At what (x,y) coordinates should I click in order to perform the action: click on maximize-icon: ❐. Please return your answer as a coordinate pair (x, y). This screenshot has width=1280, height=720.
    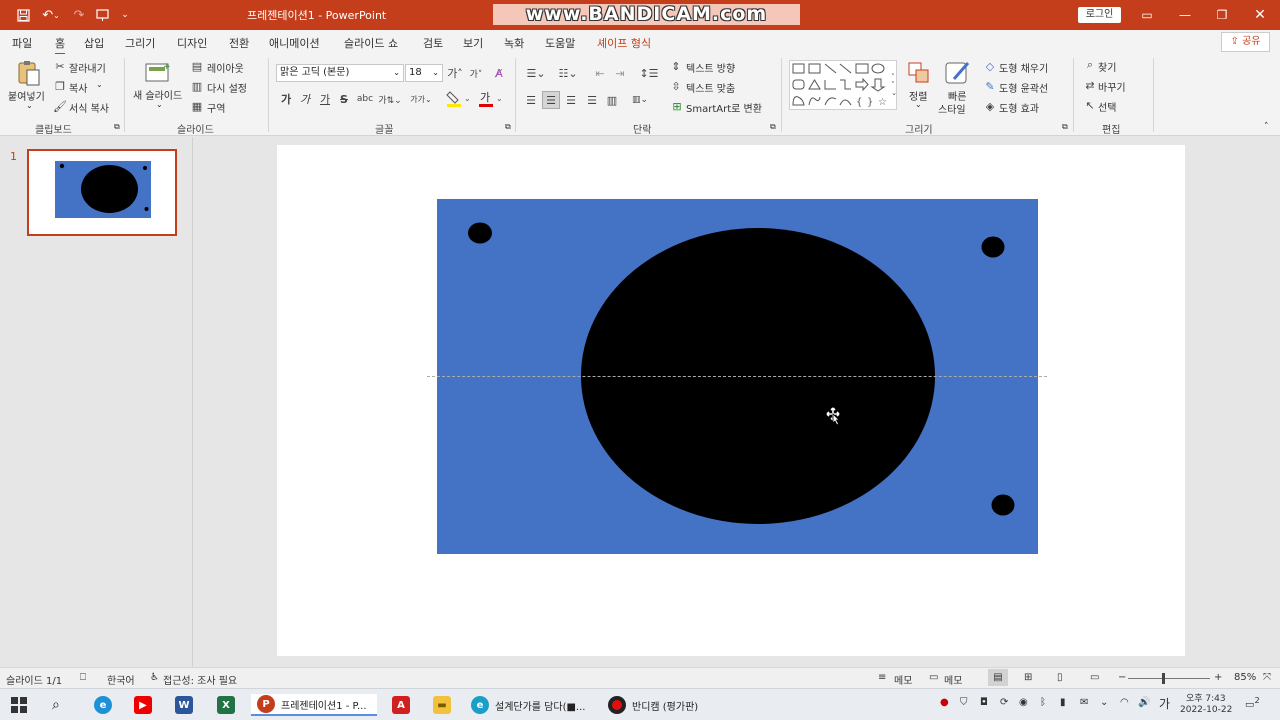
    Looking at the image, I should click on (1222, 15).